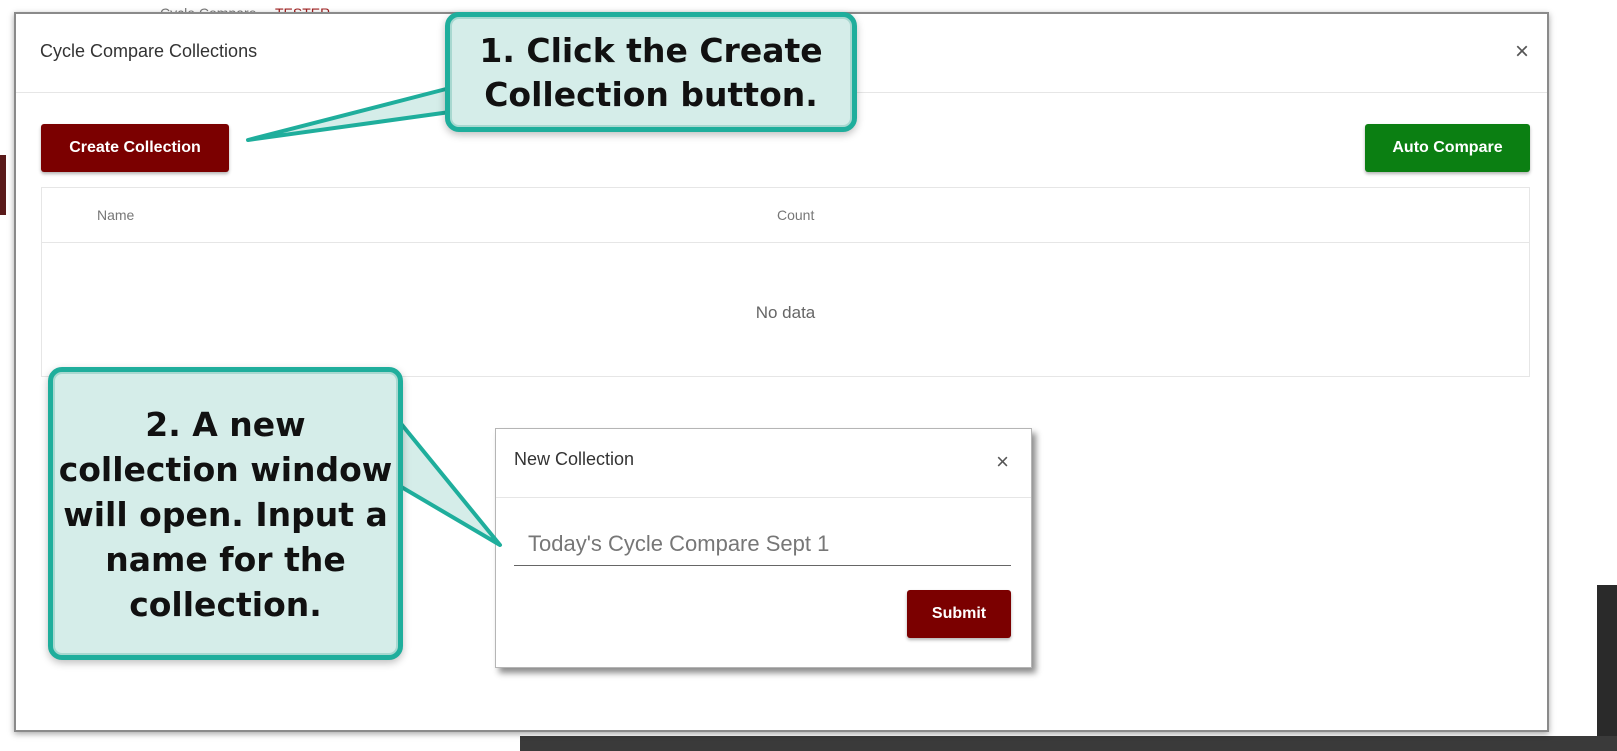  What do you see at coordinates (785, 312) in the screenshot?
I see `empty-state-text: No data` at bounding box center [785, 312].